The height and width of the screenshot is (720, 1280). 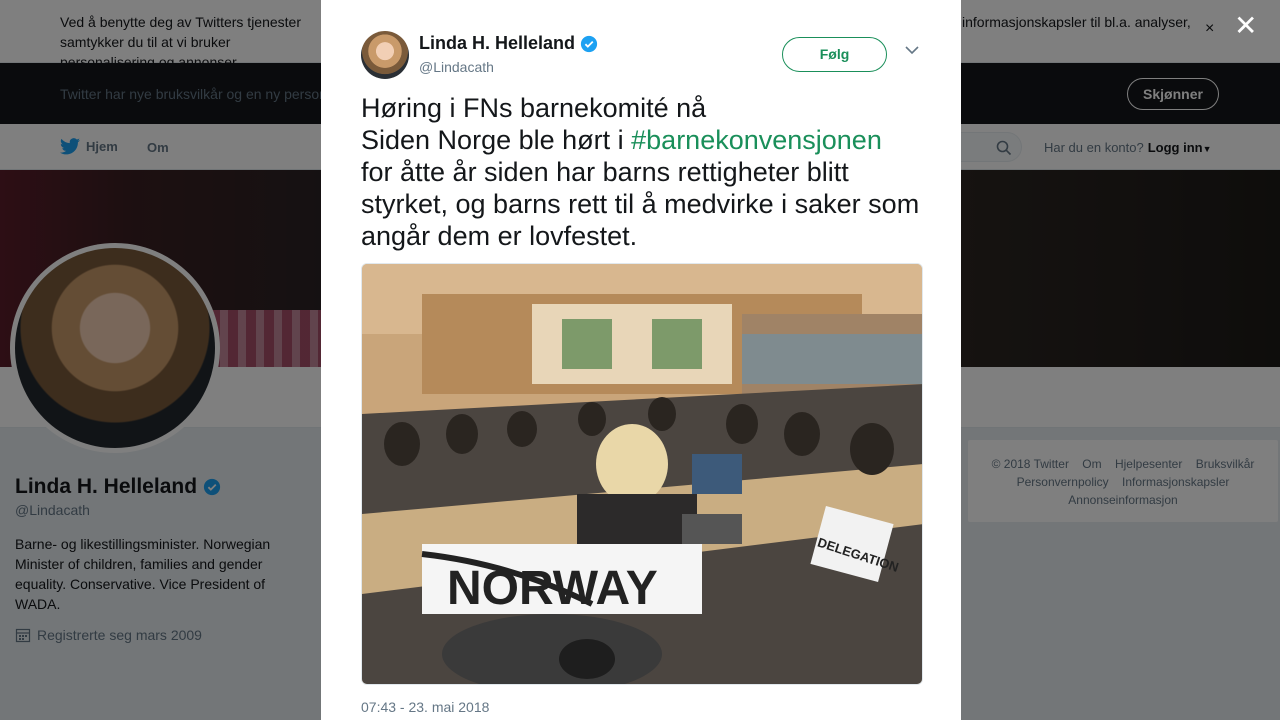 What do you see at coordinates (385, 55) in the screenshot?
I see `tweet-author-avatar` at bounding box center [385, 55].